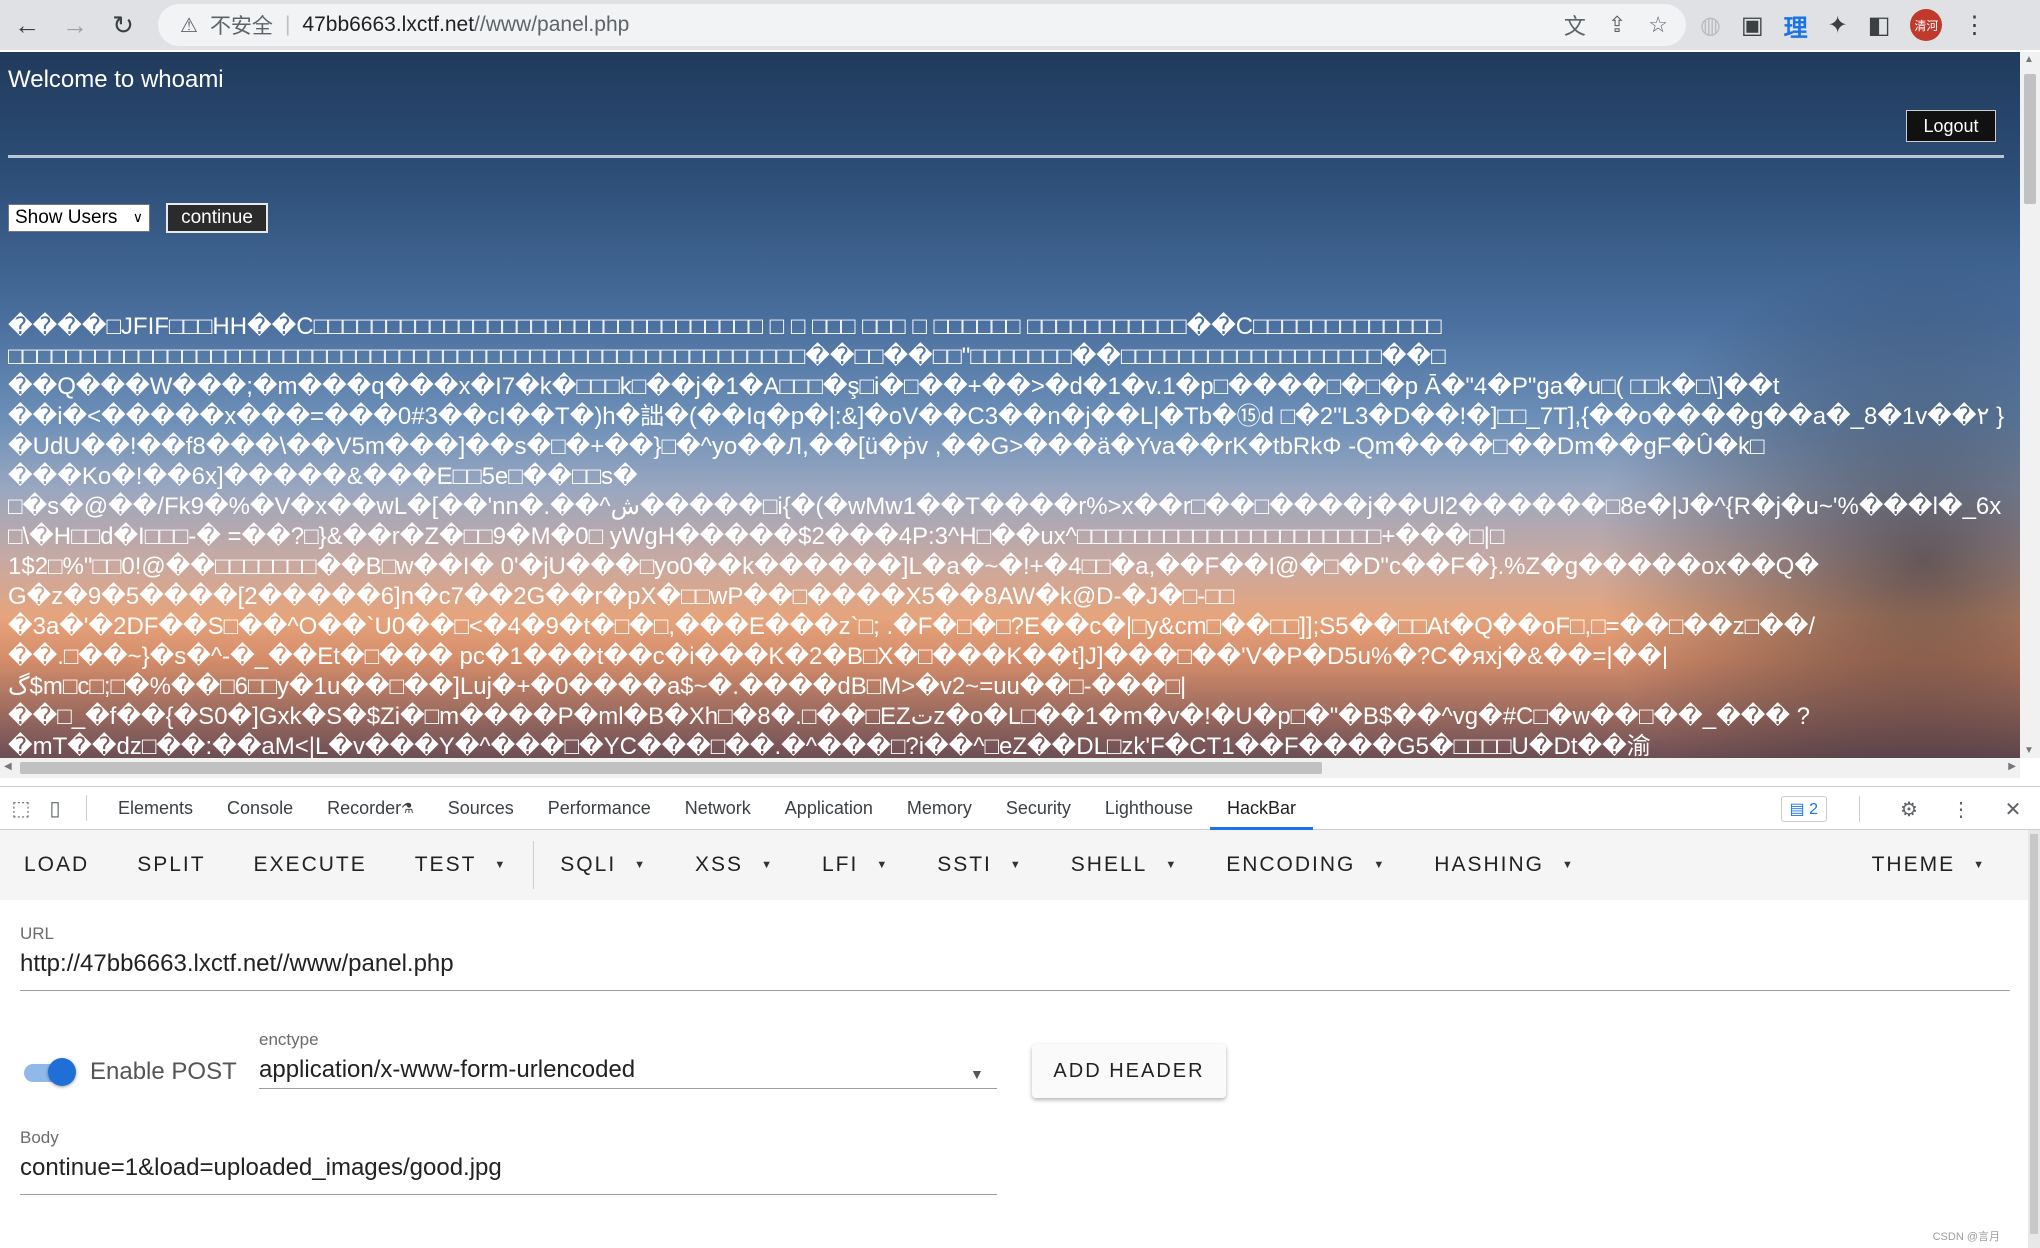 The width and height of the screenshot is (2040, 1248). Describe the element at coordinates (447, 1070) in the screenshot. I see `enctype-select: application/x-www-form-urlencoded` at that location.